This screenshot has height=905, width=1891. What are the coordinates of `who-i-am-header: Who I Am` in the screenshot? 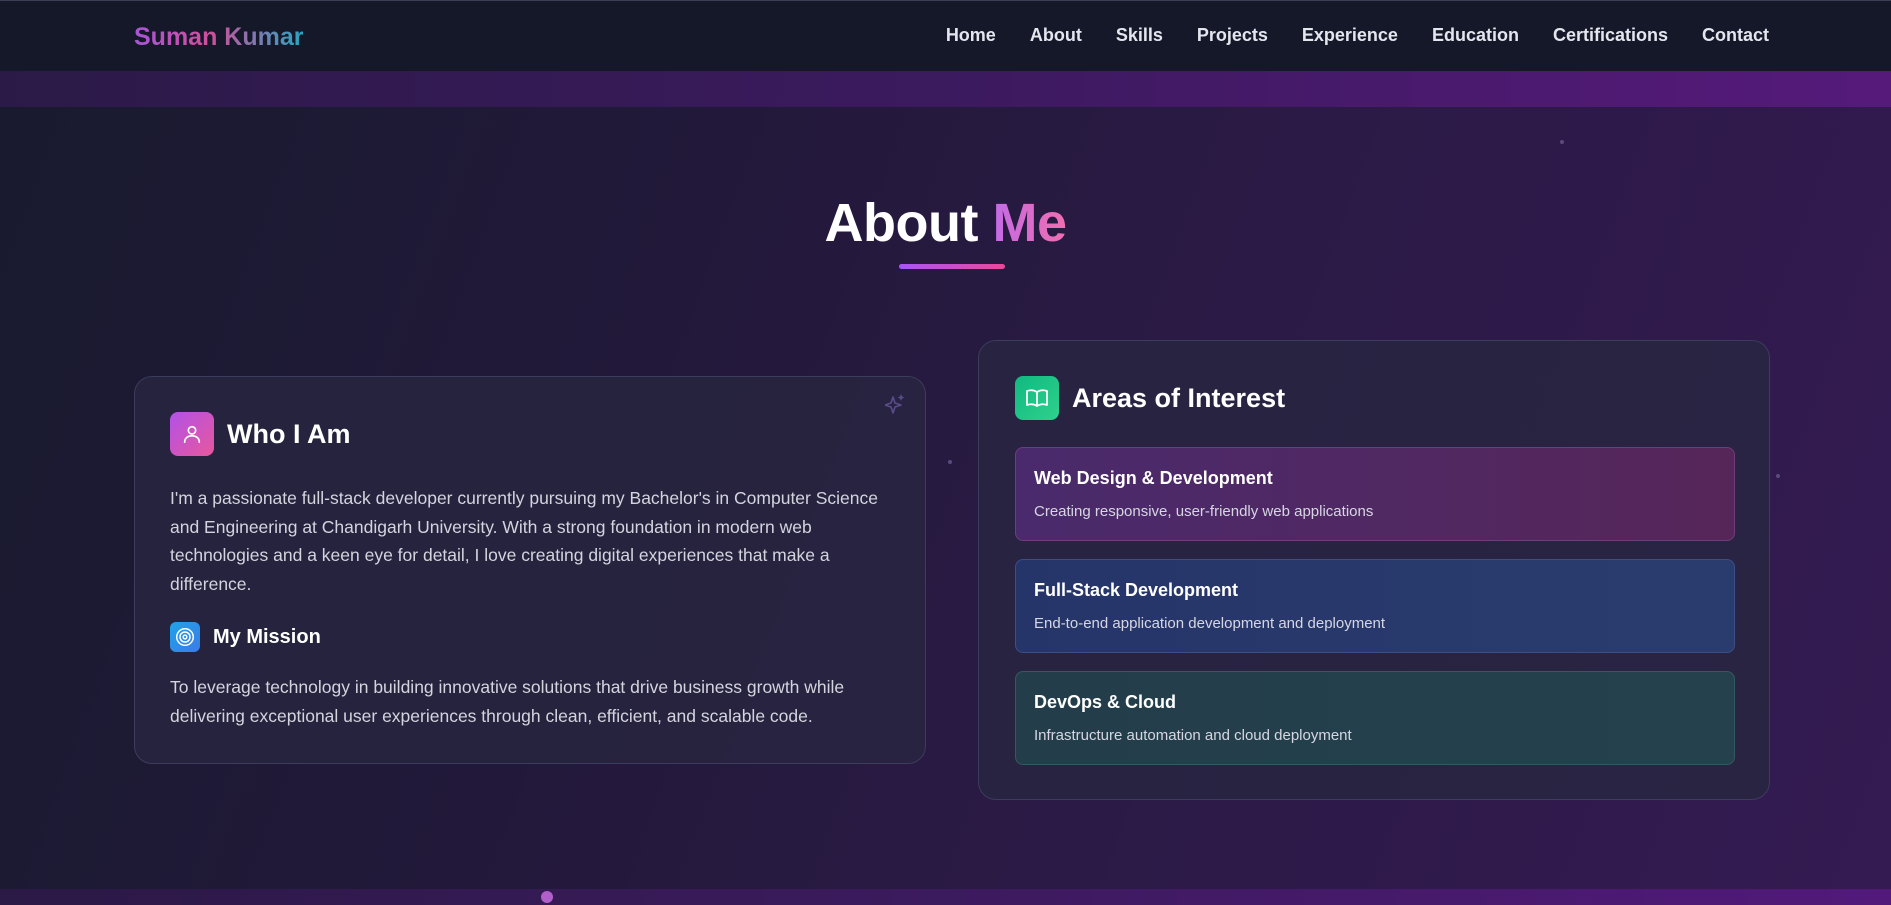 It's located at (260, 434).